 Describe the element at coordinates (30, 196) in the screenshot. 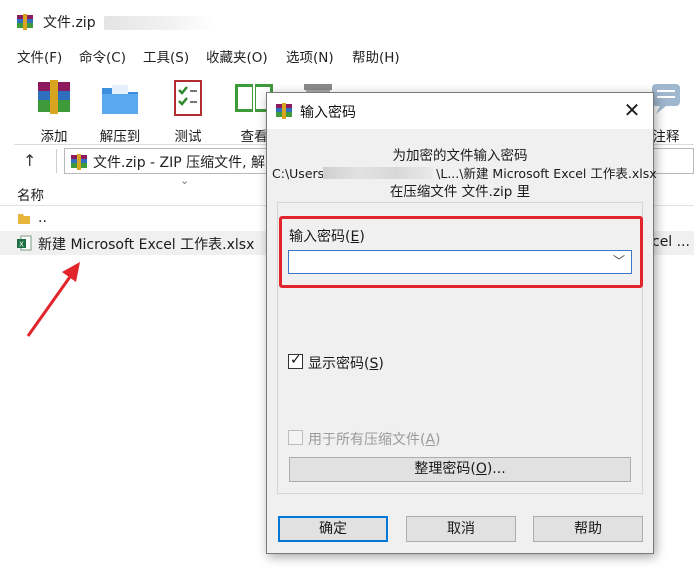

I see `column-name-label: 名称` at that location.